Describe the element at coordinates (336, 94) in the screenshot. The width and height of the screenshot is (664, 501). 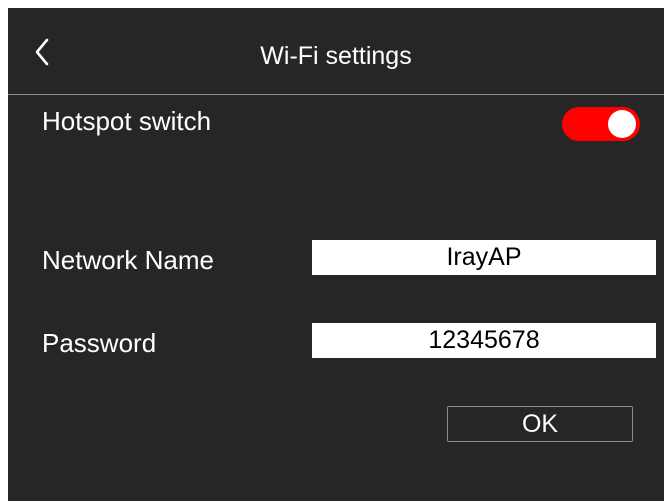
I see `header-divider` at that location.